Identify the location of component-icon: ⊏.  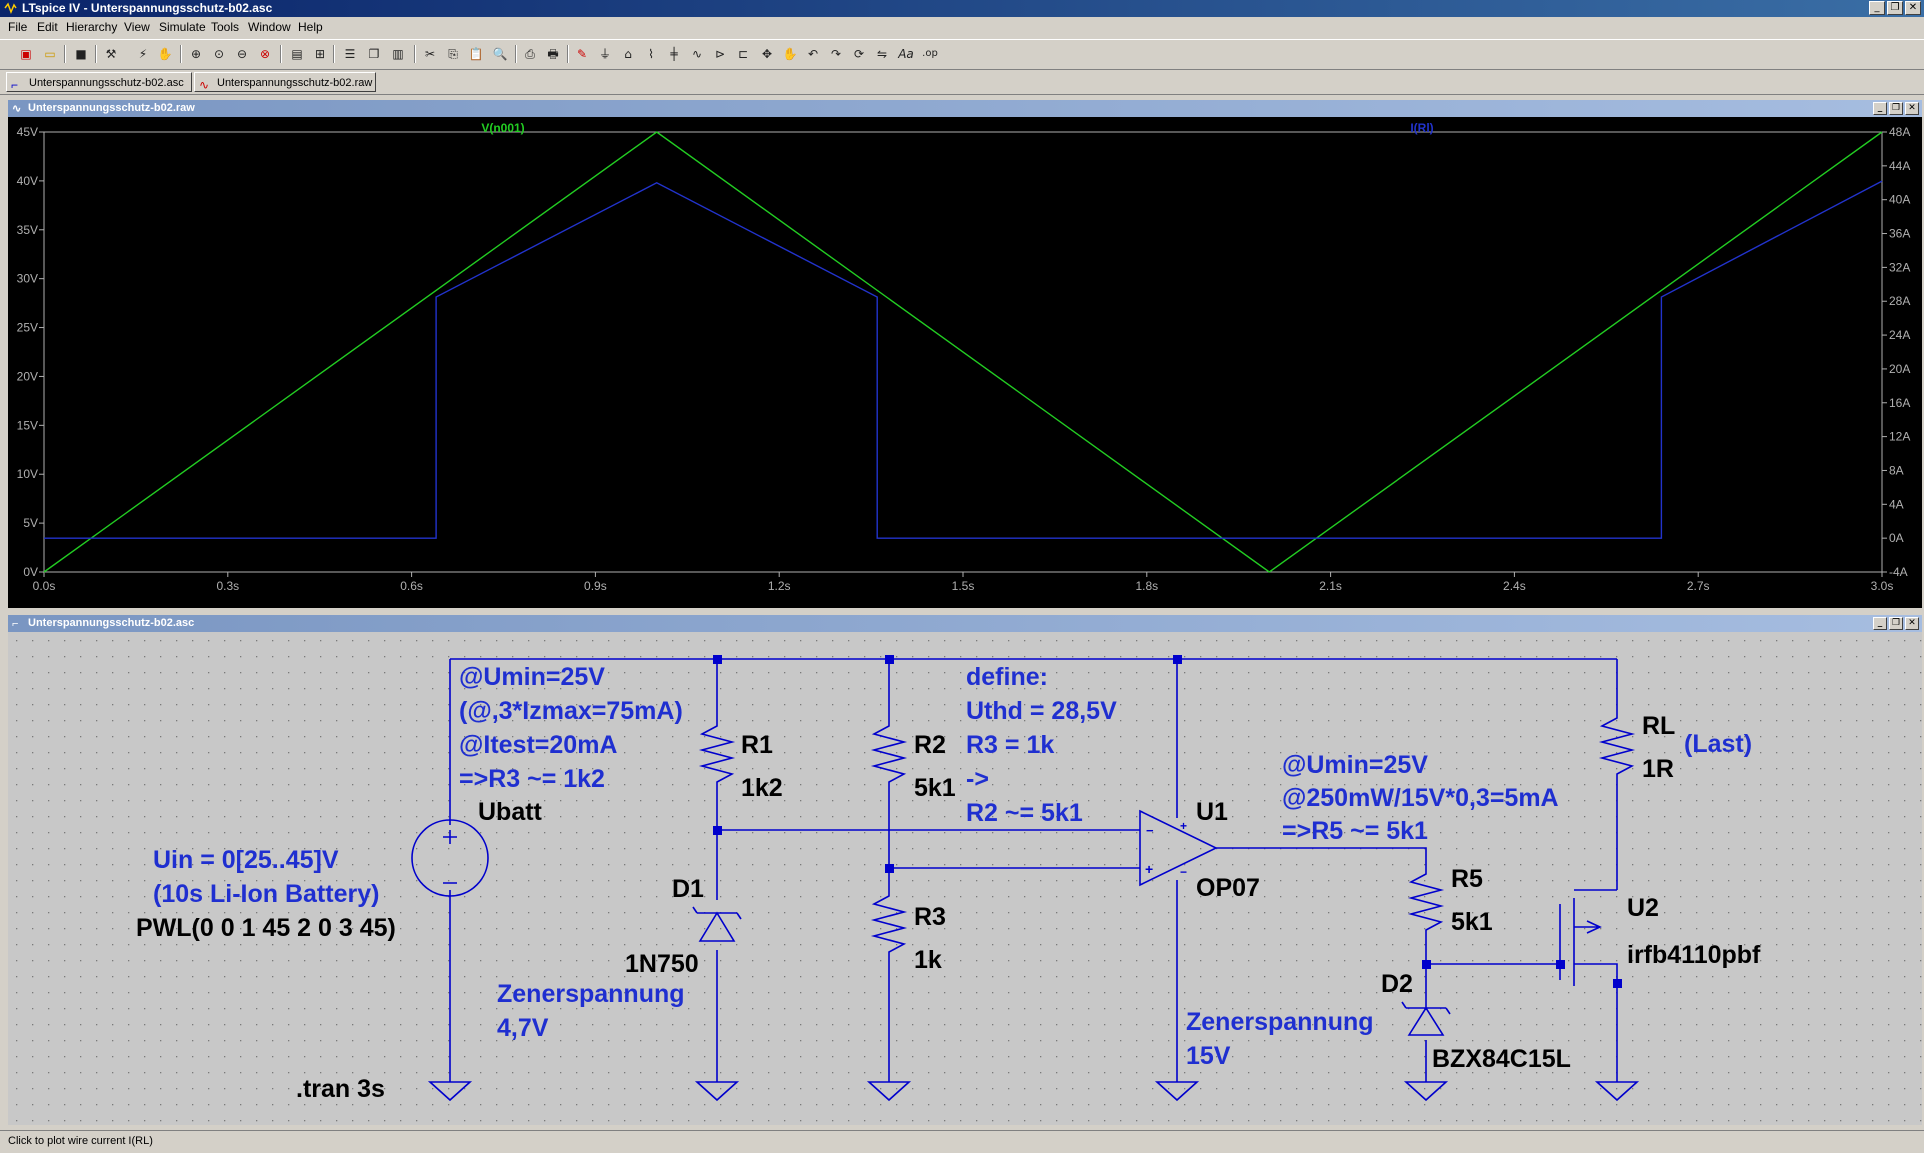
(743, 54).